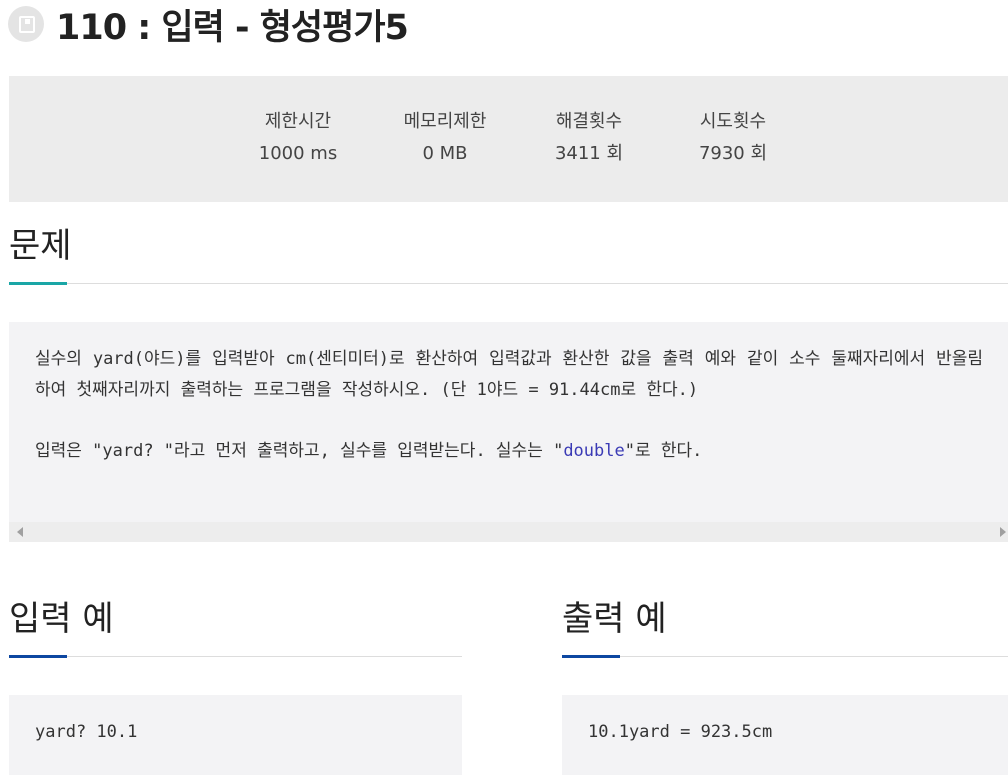  I want to click on info-value: 7930 회, so click(733, 153).